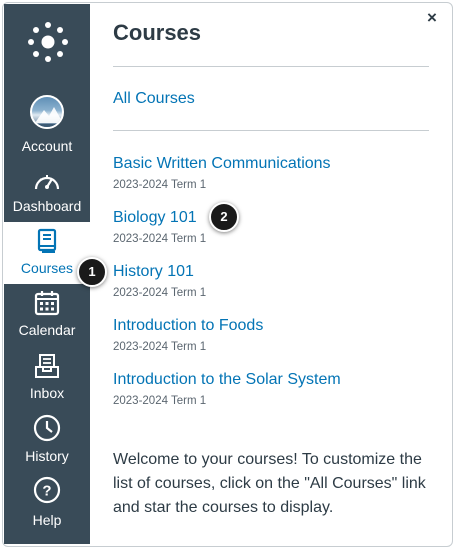 This screenshot has width=457, height=551. I want to click on dashboard-gauge-icon, so click(47, 182).